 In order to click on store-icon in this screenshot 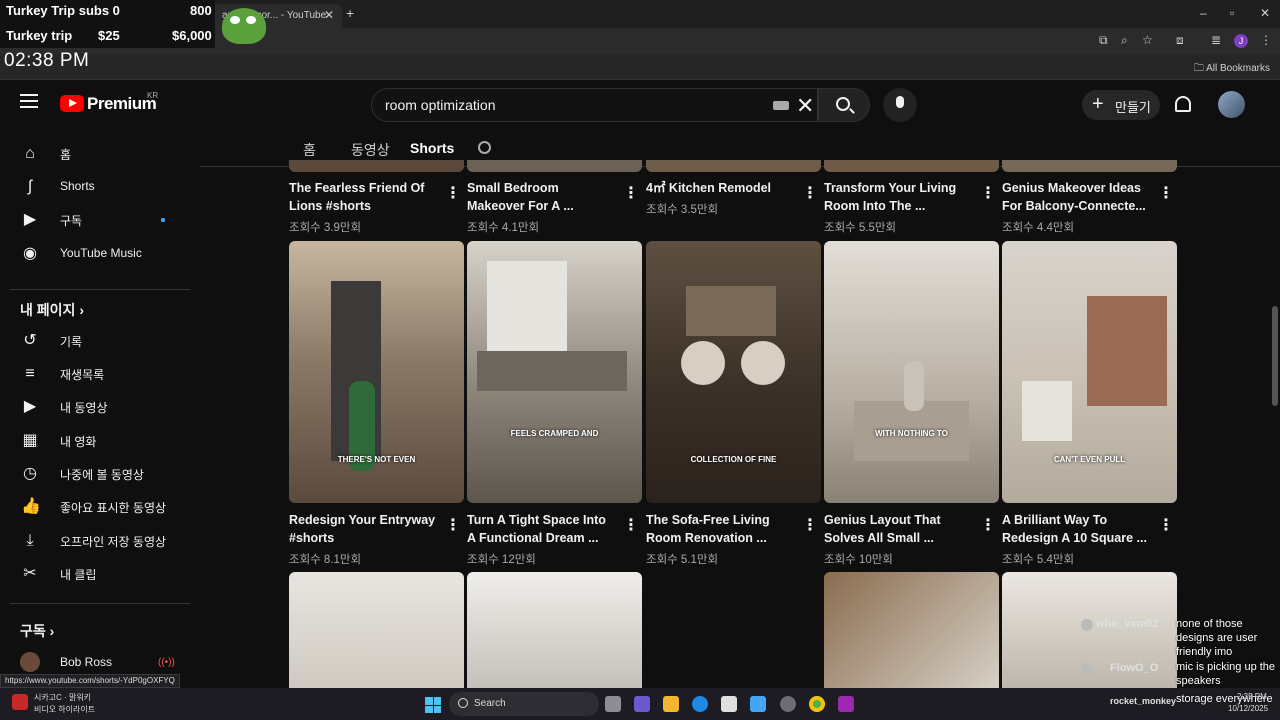, I will do `click(729, 704)`.